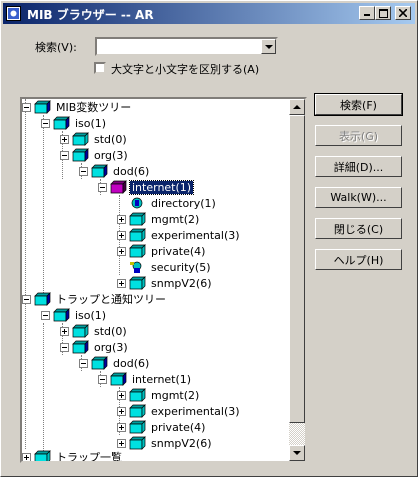 This screenshot has width=418, height=477. Describe the element at coordinates (159, 395) in the screenshot. I see `tree-node-trap-mgmt: mgmt(2)` at that location.